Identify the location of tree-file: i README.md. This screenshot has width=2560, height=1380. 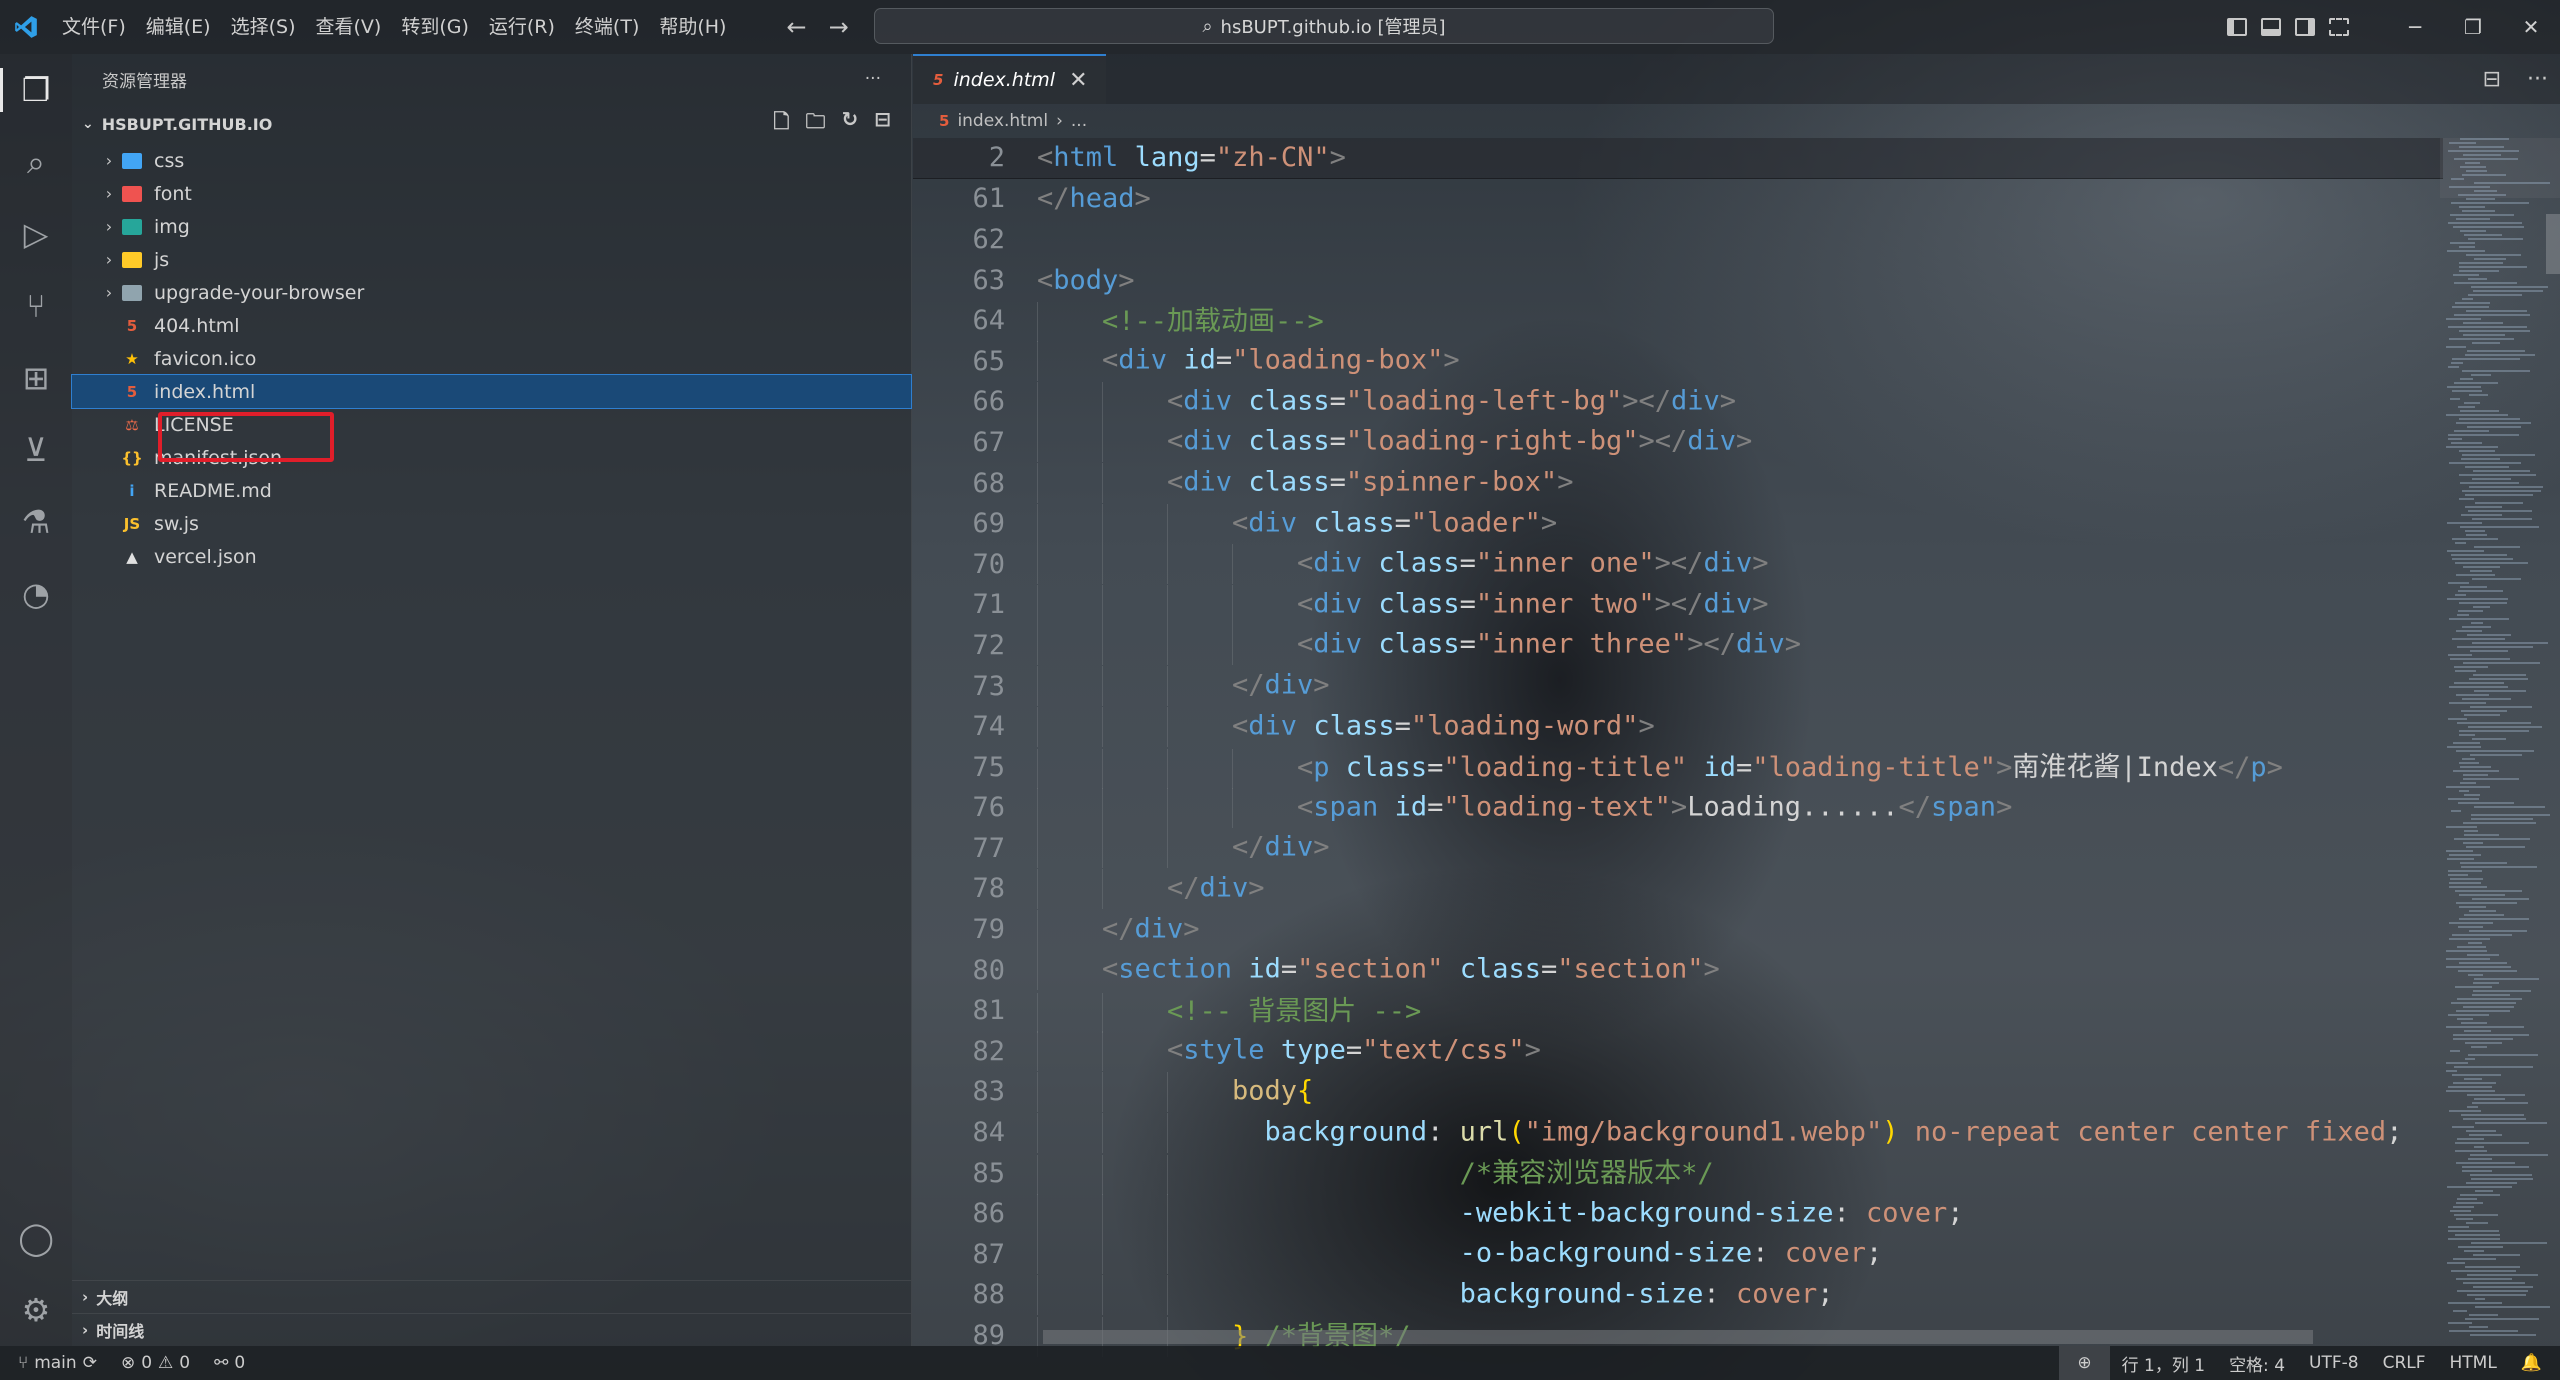
(491, 490).